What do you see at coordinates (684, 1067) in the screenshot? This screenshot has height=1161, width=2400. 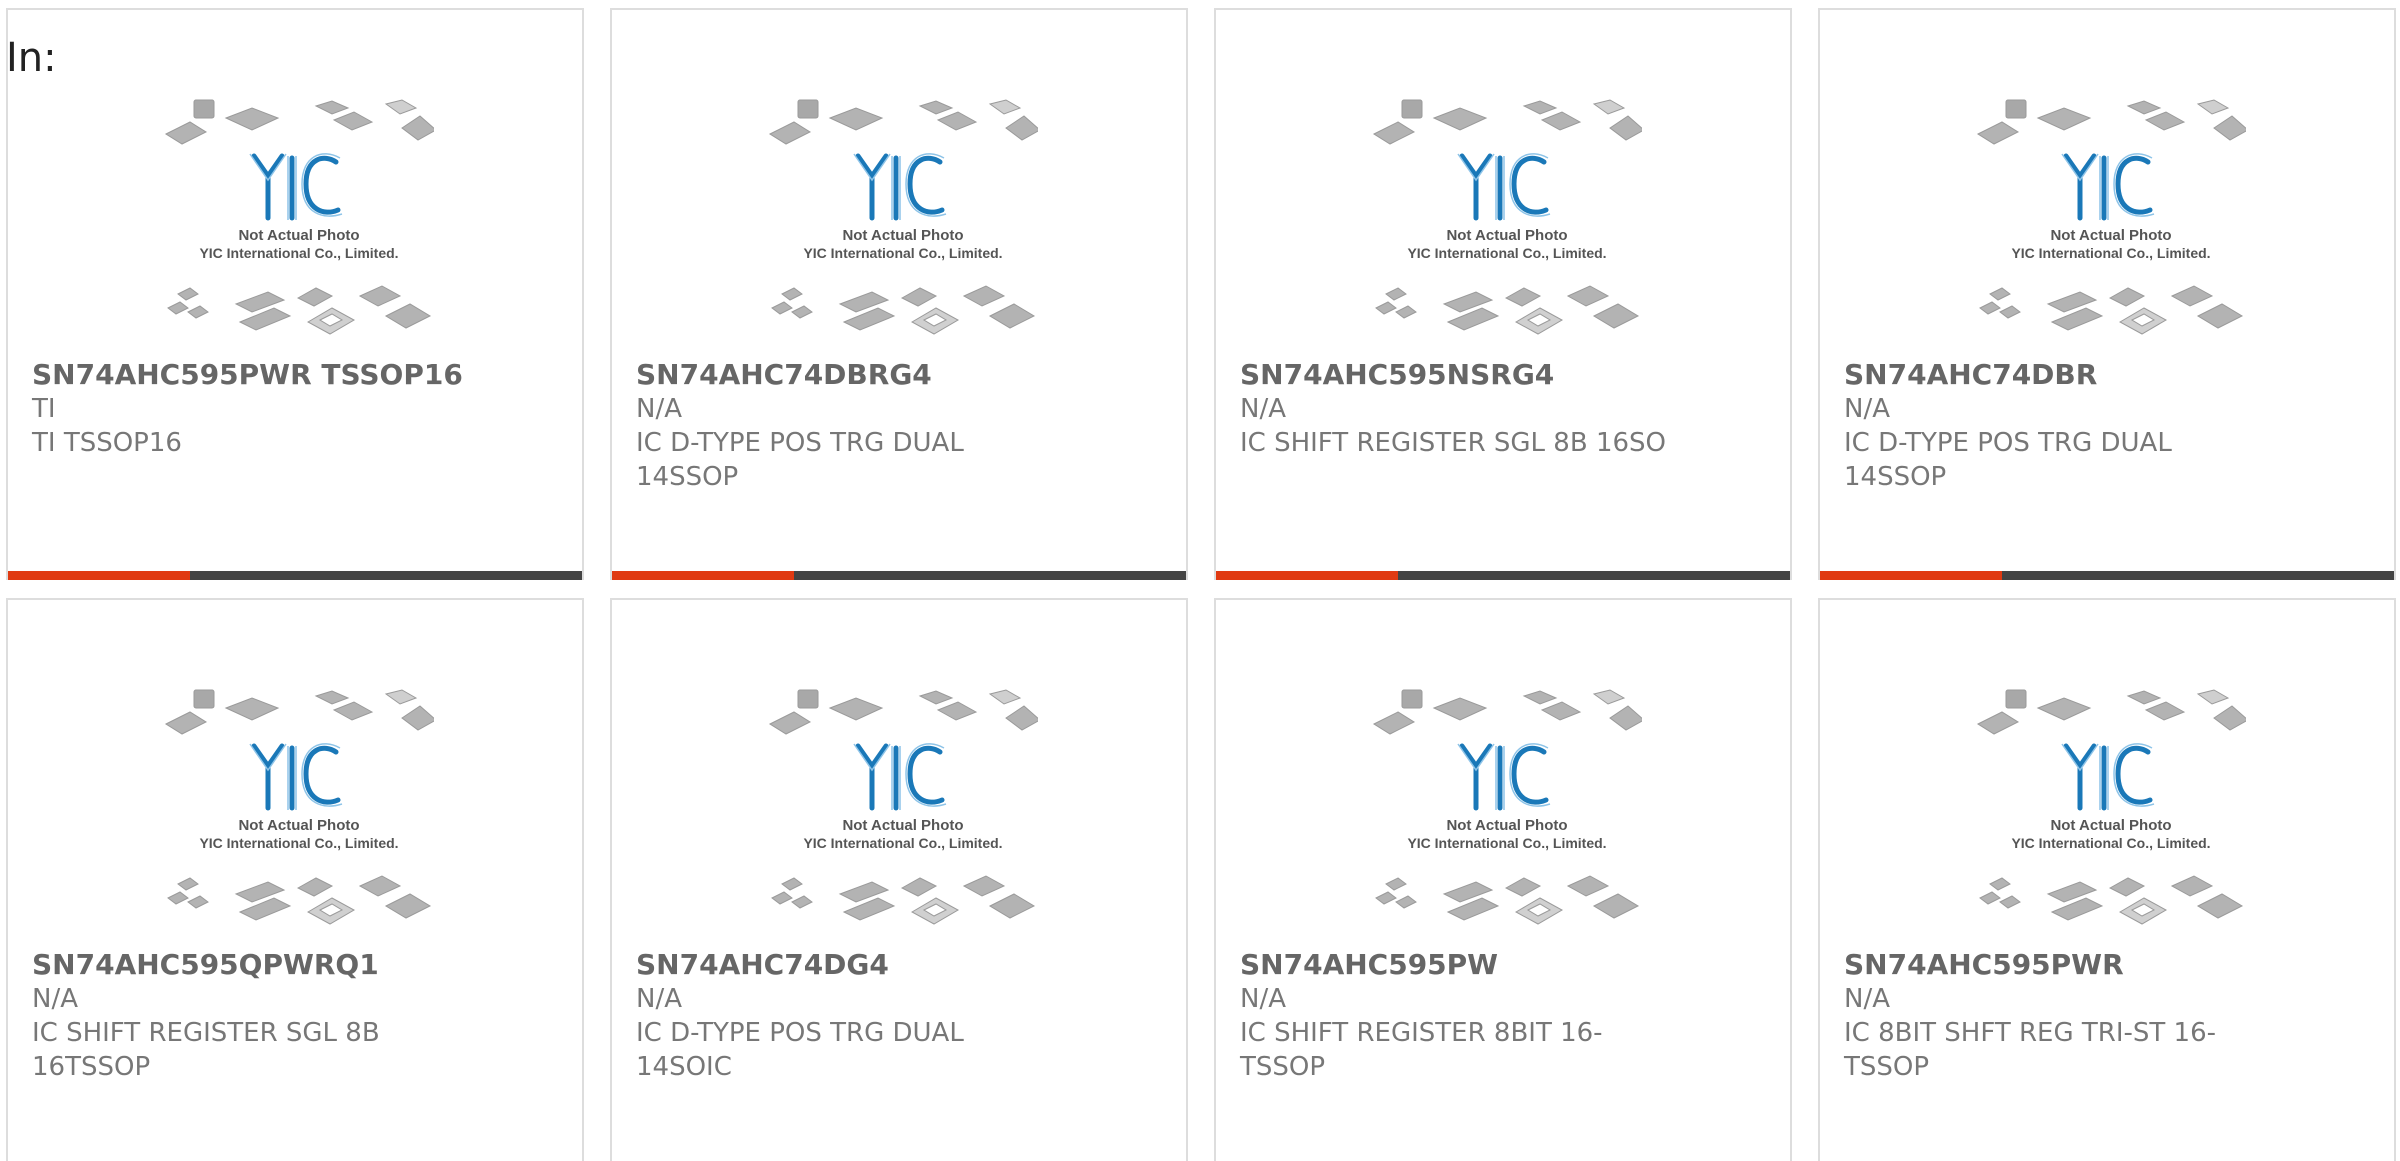 I see `product-description-cont: 14SOIC` at bounding box center [684, 1067].